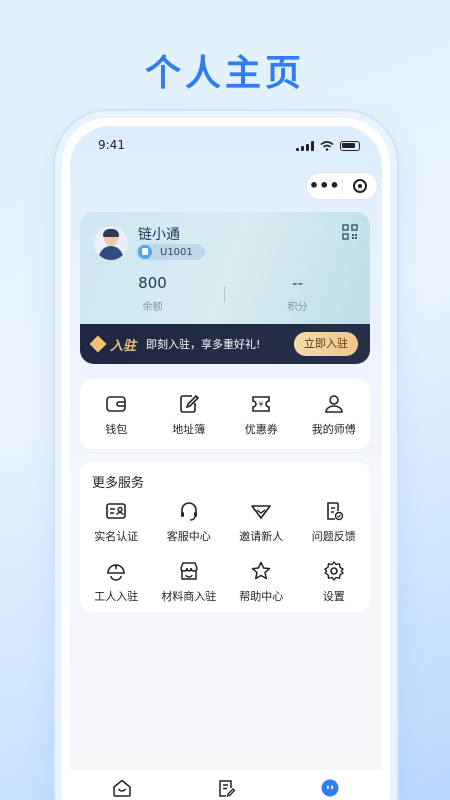 Image resolution: width=450 pixels, height=800 pixels. Describe the element at coordinates (116, 572) in the screenshot. I see `helmet-icon` at that location.